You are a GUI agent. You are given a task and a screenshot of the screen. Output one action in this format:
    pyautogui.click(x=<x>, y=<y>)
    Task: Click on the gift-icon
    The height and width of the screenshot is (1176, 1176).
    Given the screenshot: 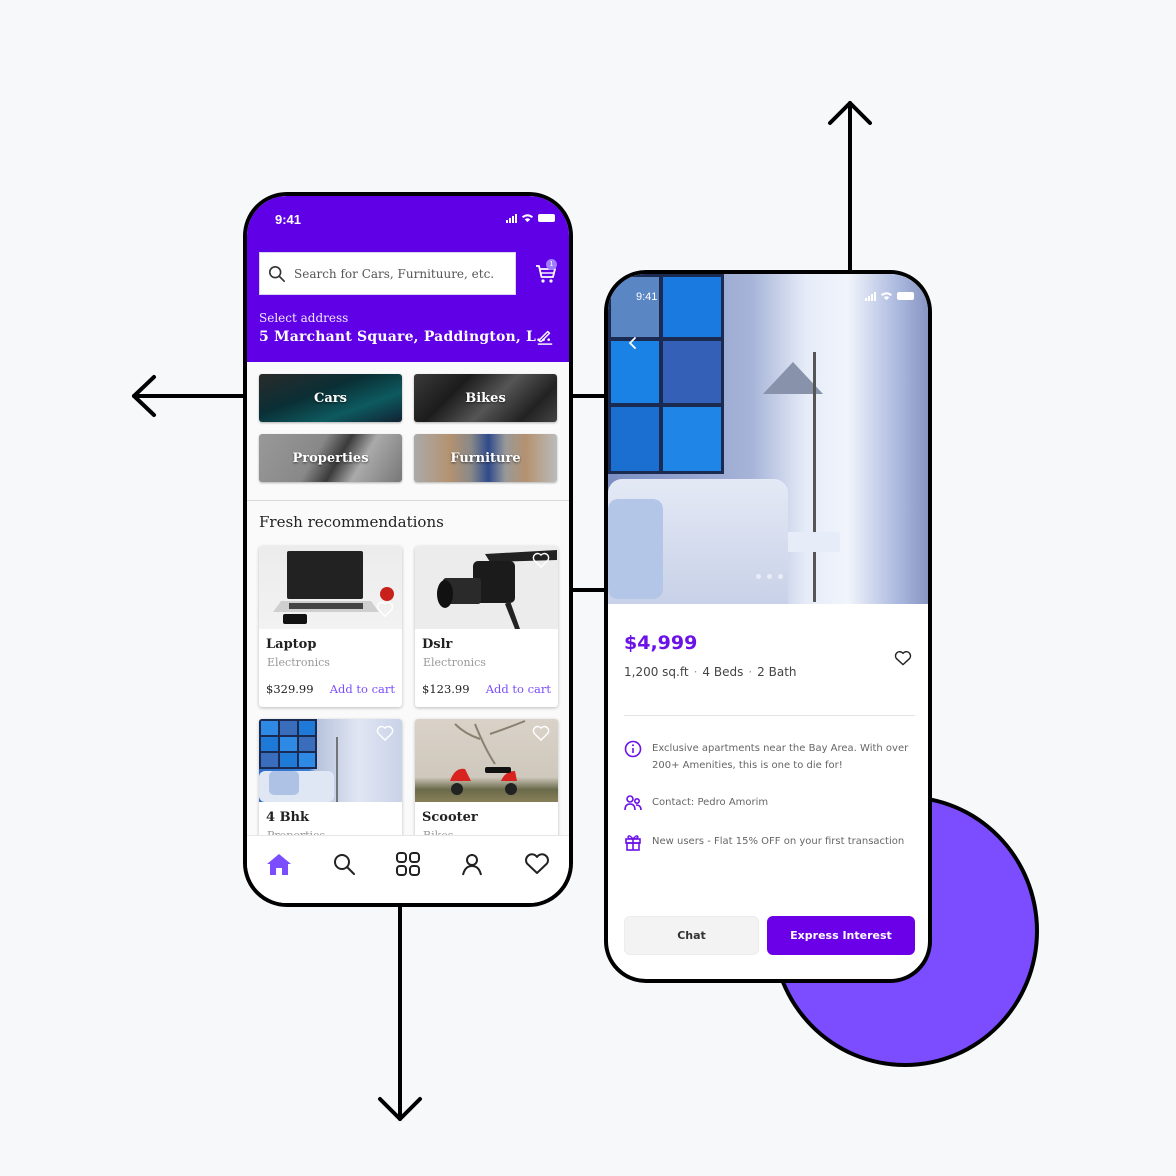 What is the action you would take?
    pyautogui.click(x=633, y=843)
    